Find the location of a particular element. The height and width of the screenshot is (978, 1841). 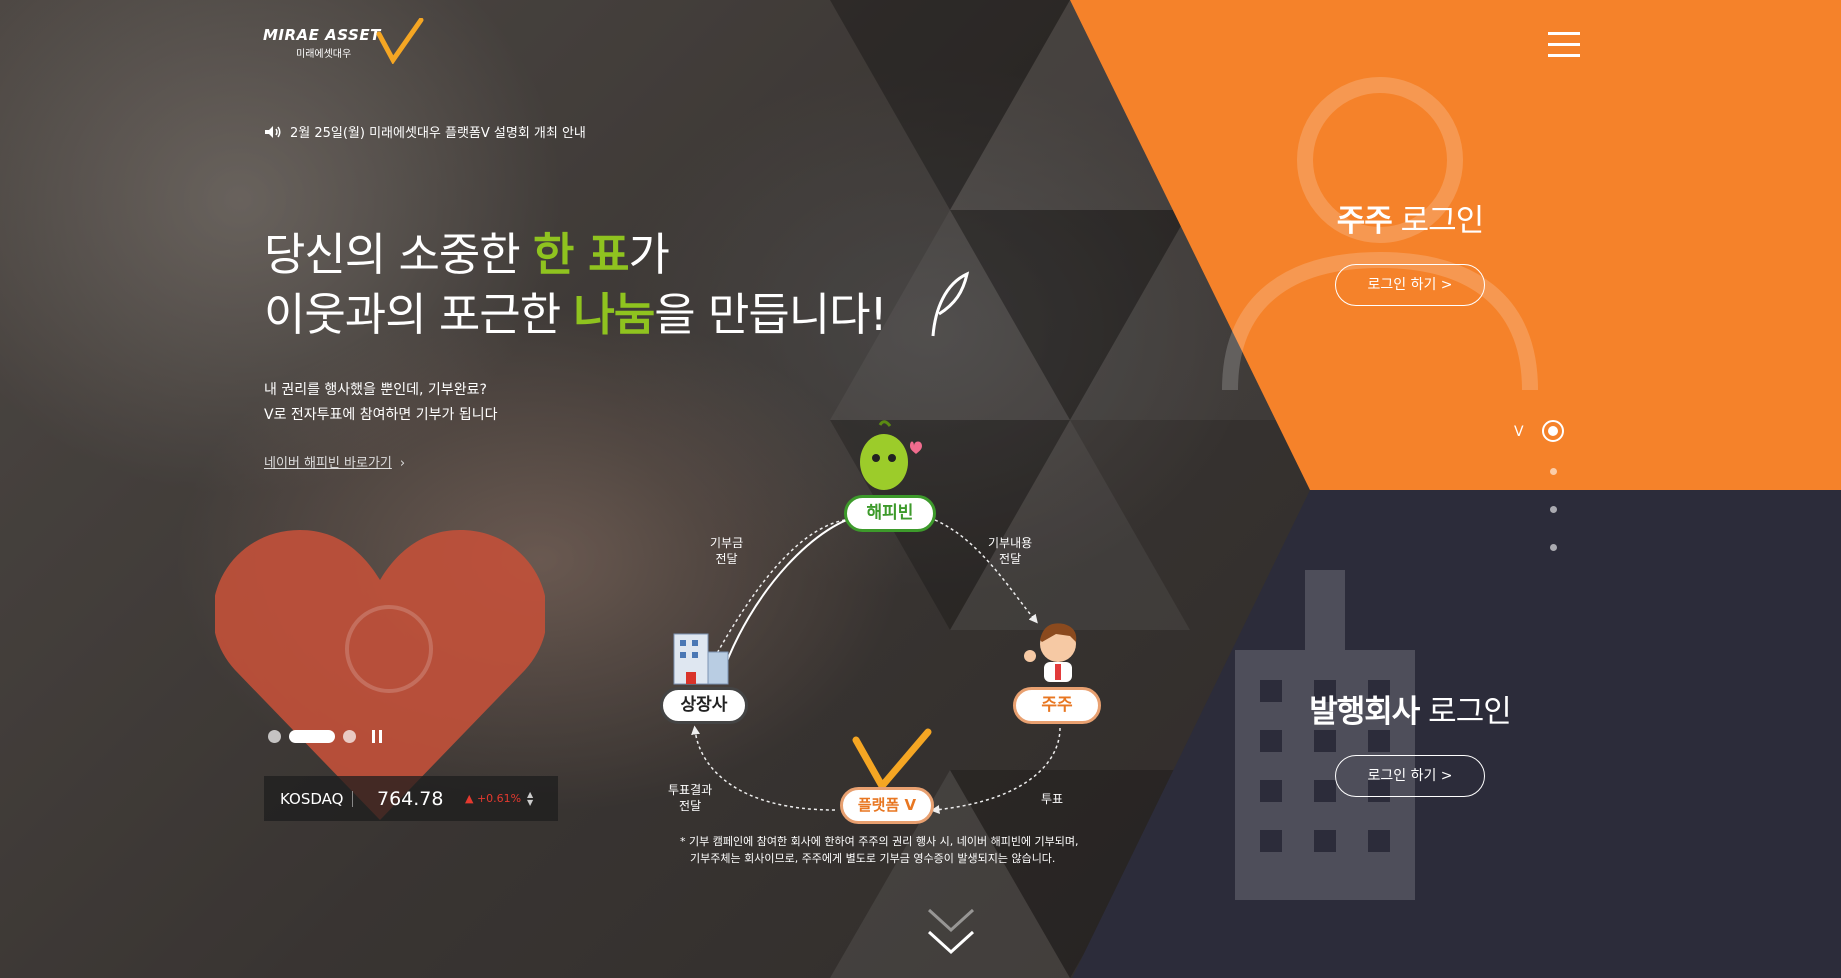

hamburger-icon is located at coordinates (1564, 47).